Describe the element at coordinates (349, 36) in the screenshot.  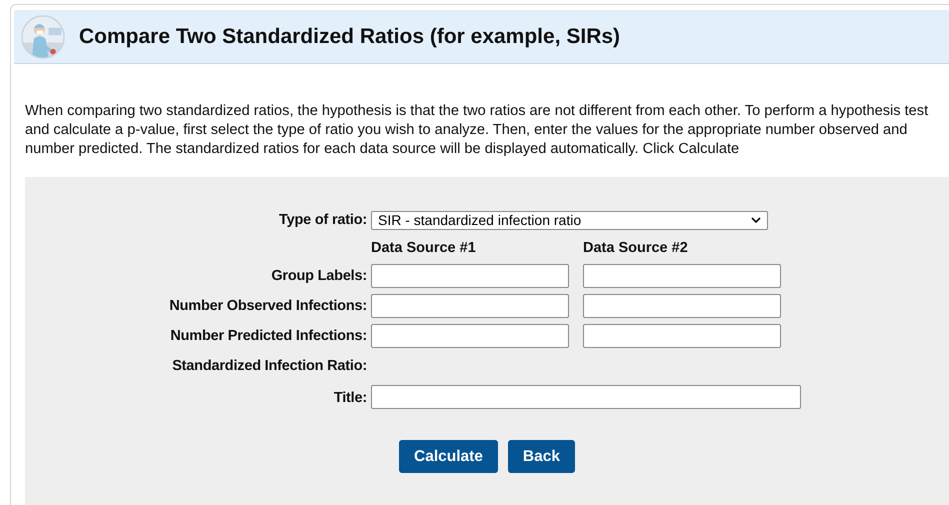
I see `page-title: Compare Two Standardized Ratios (for example, SIRs)` at that location.